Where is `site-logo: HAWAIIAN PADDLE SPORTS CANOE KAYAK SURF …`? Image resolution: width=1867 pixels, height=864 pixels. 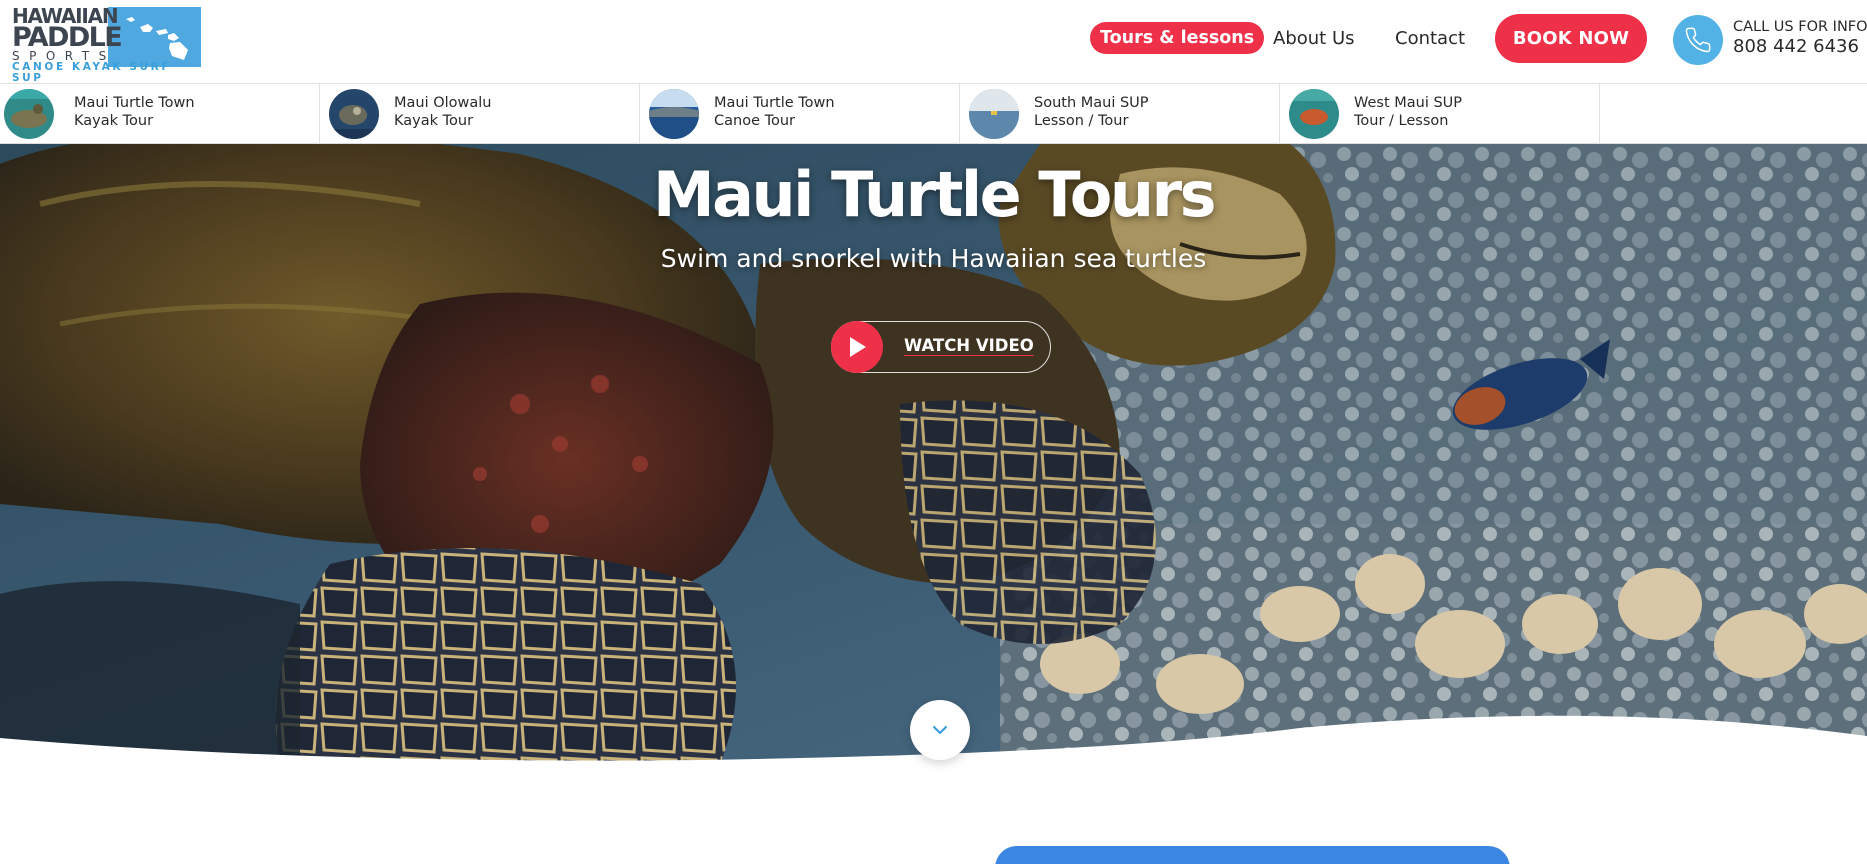
site-logo: HAWAIIAN PADDLE SPORTS CANOE KAYAK SURF … is located at coordinates (107, 44).